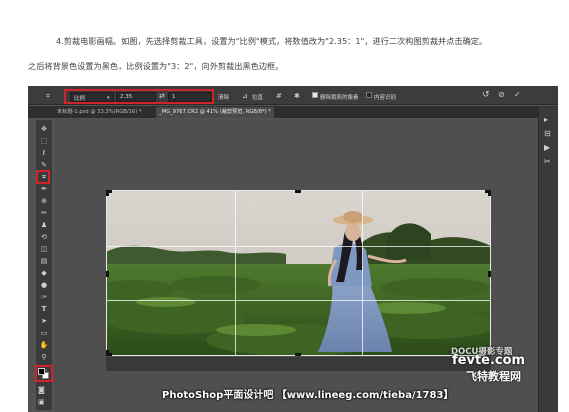 The height and width of the screenshot is (412, 569). Describe the element at coordinates (493, 376) in the screenshot. I see `fevte-cn-watermark: 飞特教程网` at that location.